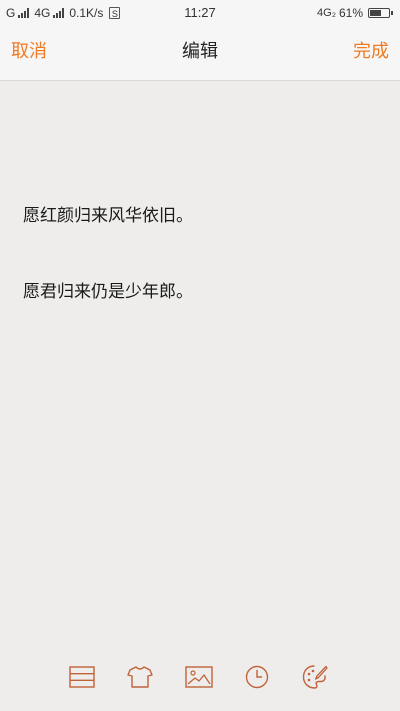  I want to click on battery-icon, so click(380, 13).